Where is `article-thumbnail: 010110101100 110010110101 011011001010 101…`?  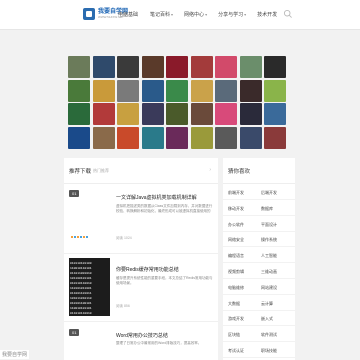 article-thumbnail: 010110101100 110010110101 011011001010 101… is located at coordinates (89, 287).